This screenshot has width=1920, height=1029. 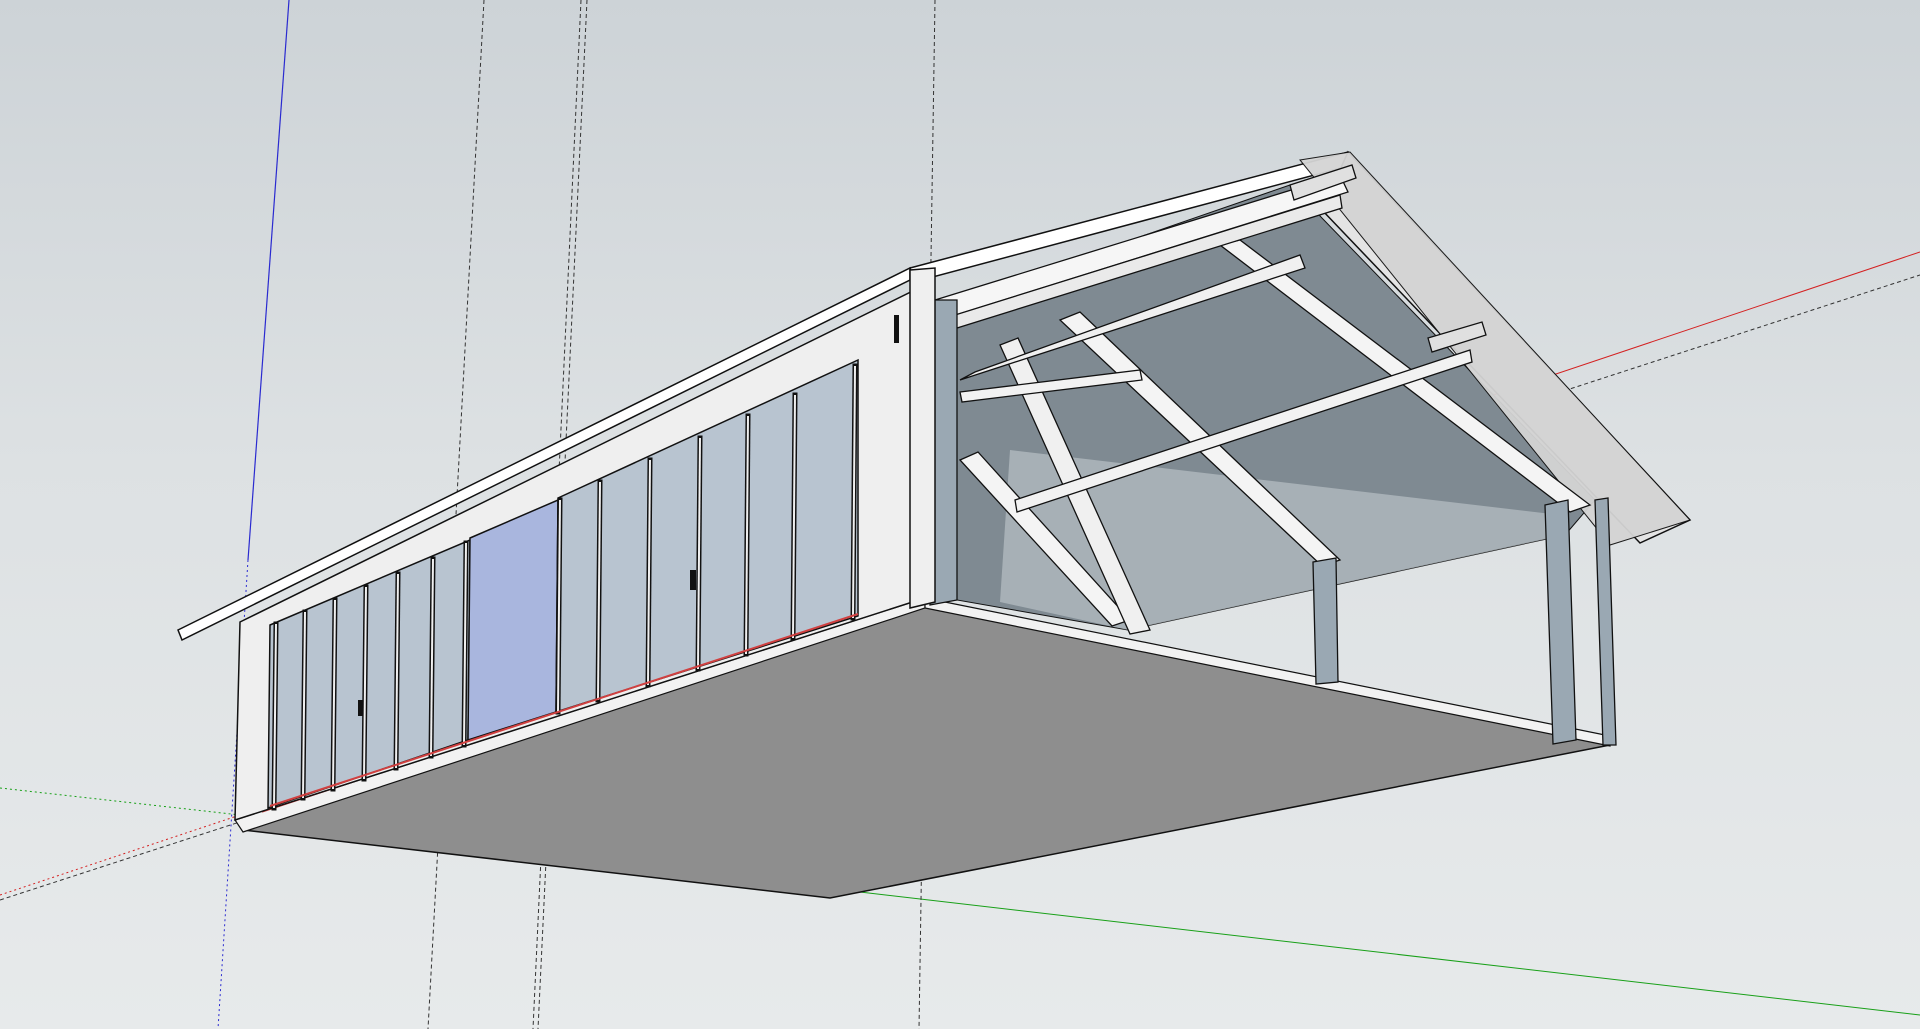 I want to click on green-axis, so click(x=1389, y=953).